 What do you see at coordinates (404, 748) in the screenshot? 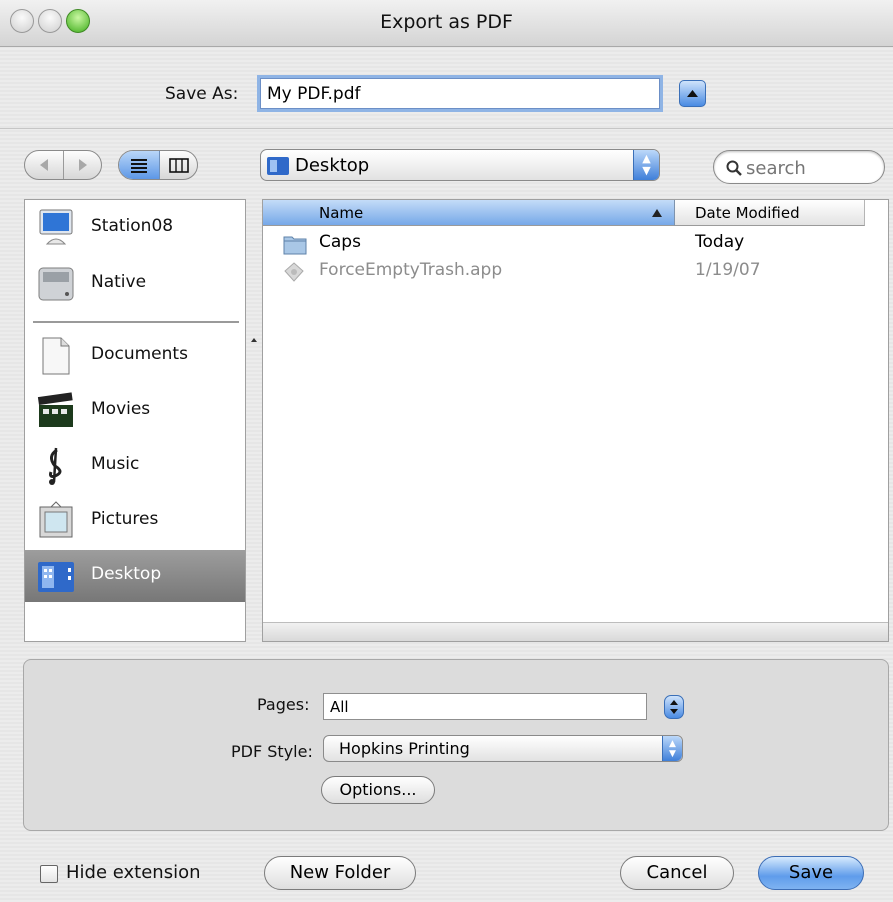
I see `pdf-style-value: Hopkins Printing` at bounding box center [404, 748].